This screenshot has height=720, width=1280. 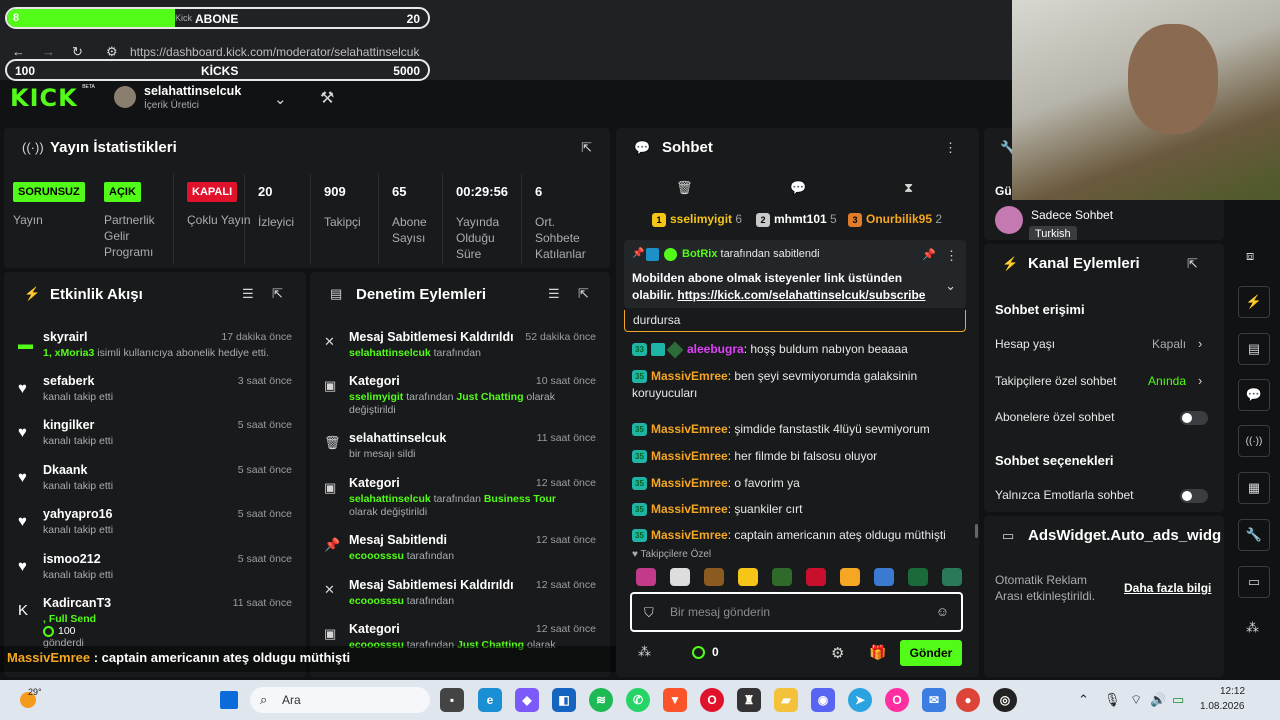 What do you see at coordinates (564, 700) in the screenshot?
I see `app-icon: ◧` at bounding box center [564, 700].